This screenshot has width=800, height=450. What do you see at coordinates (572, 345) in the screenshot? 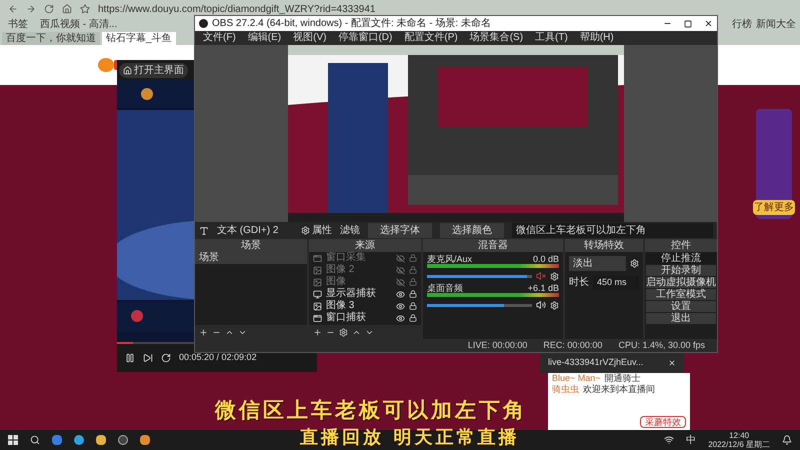
I see `status-text: REC: 00:00:00` at bounding box center [572, 345].